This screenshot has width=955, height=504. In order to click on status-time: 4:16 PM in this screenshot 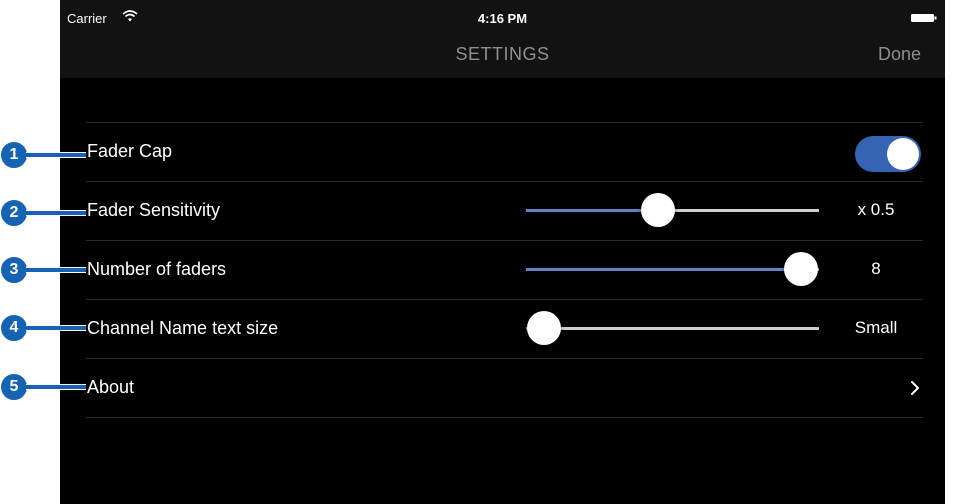, I will do `click(502, 18)`.